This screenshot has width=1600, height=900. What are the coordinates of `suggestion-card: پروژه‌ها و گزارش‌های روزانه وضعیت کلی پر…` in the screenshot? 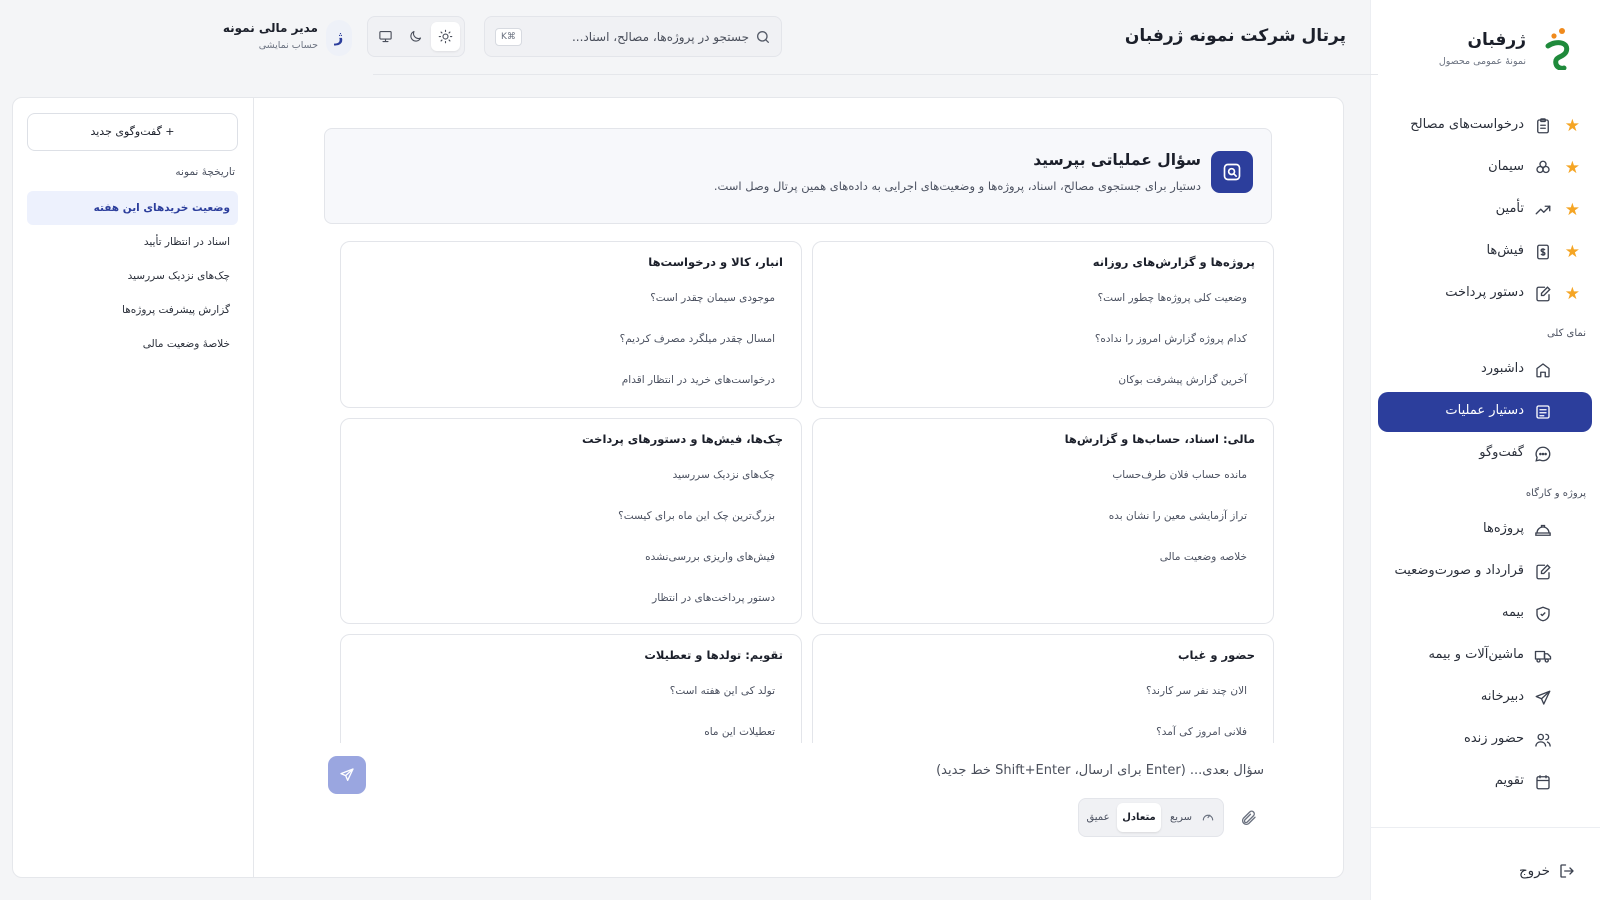 It's located at (1043, 324).